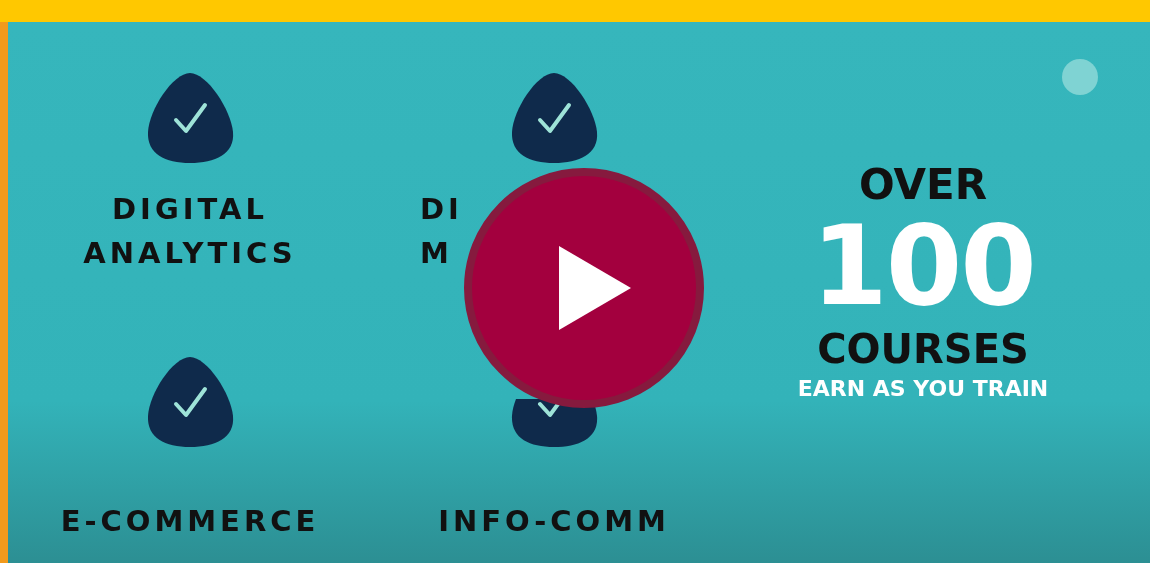  I want to click on feature-label: E-COMMERCE, so click(190, 521).